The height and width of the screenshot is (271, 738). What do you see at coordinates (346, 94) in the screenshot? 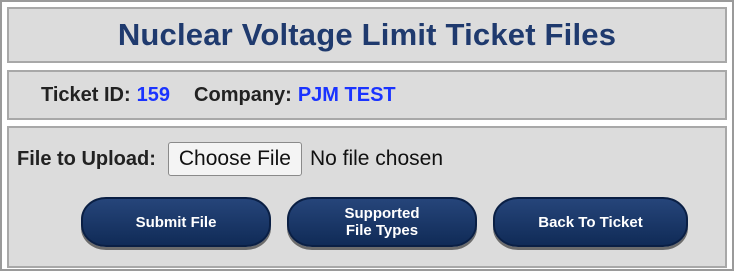
I see `company-value: PJM TEST` at bounding box center [346, 94].